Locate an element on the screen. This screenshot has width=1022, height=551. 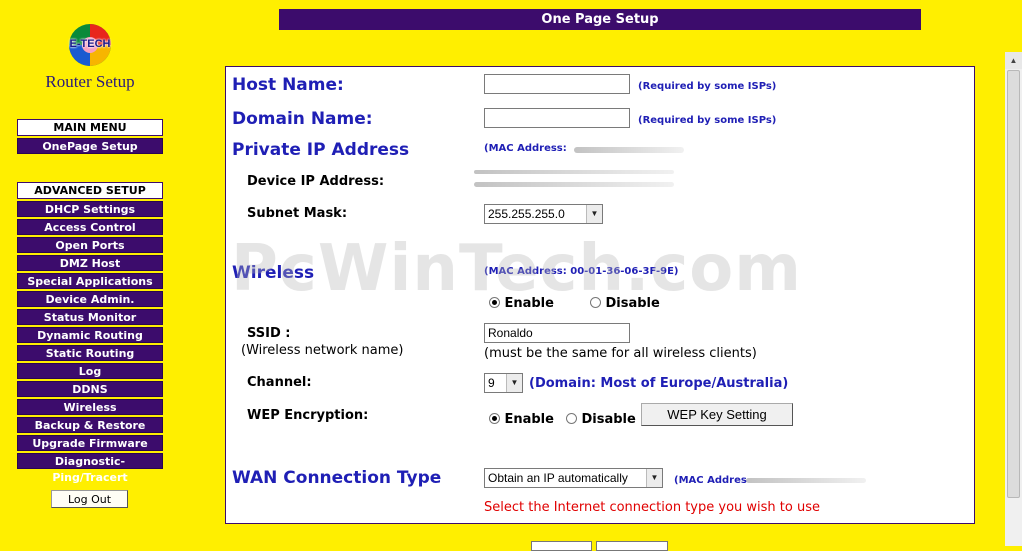
ssid-sublabel: (Wireless network name) is located at coordinates (322, 350).